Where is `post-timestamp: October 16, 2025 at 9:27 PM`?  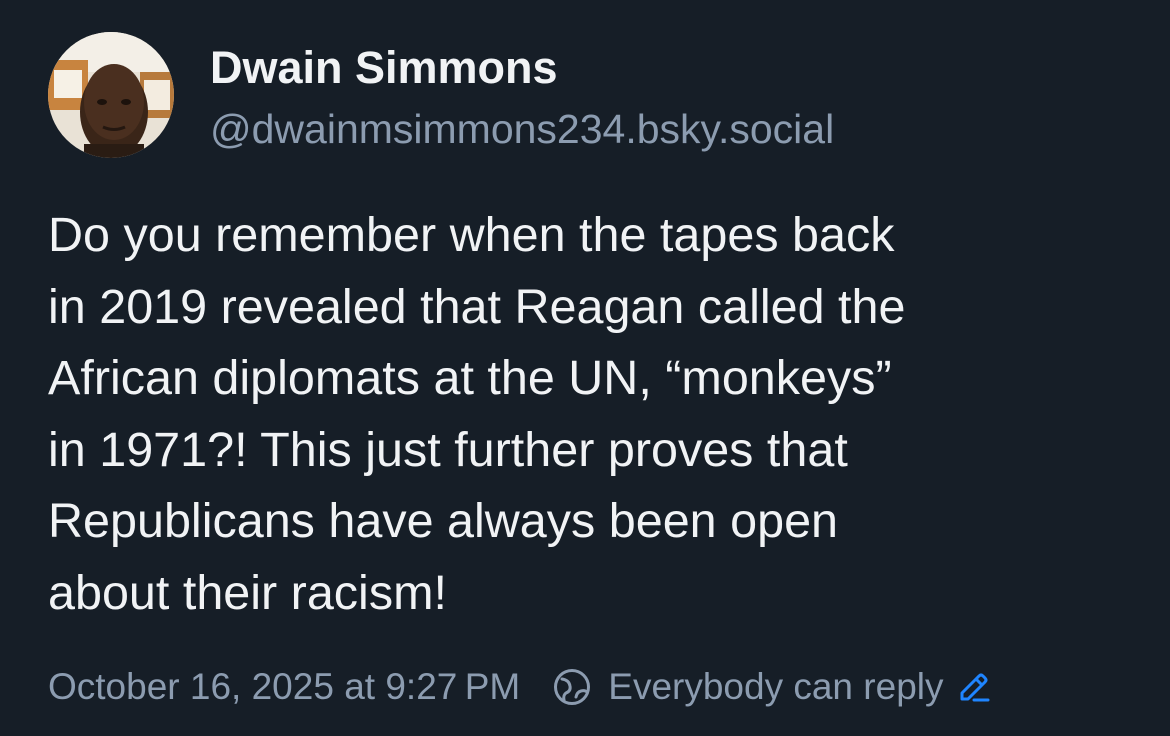 post-timestamp: October 16, 2025 at 9:27 PM is located at coordinates (284, 687).